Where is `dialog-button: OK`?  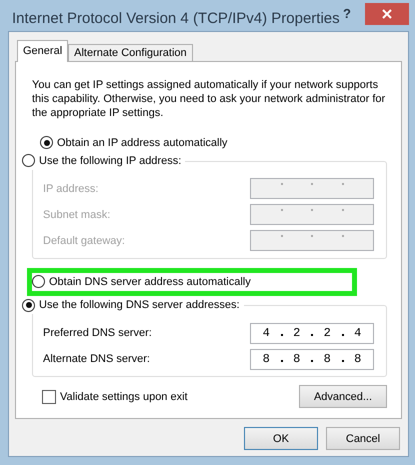
dialog-button: OK is located at coordinates (281, 438).